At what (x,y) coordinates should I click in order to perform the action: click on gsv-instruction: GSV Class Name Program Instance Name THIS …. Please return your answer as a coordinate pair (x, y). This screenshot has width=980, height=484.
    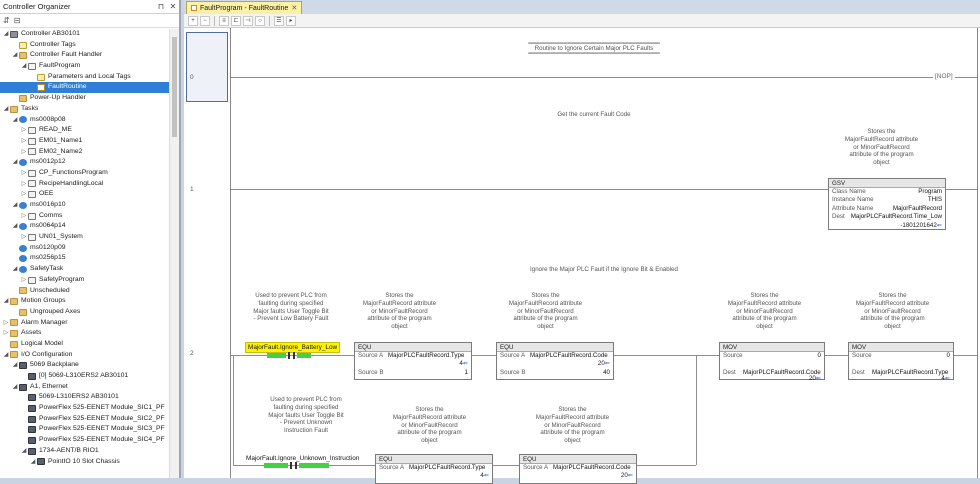
    Looking at the image, I should click on (887, 204).